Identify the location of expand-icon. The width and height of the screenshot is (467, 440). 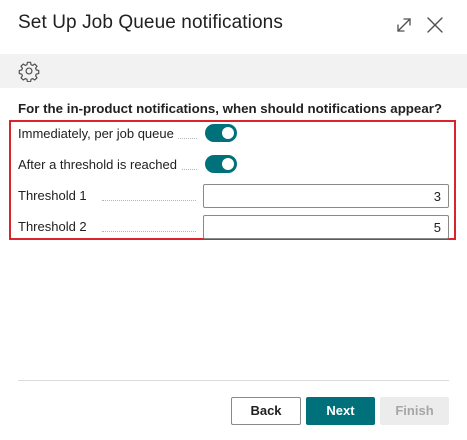
(404, 25).